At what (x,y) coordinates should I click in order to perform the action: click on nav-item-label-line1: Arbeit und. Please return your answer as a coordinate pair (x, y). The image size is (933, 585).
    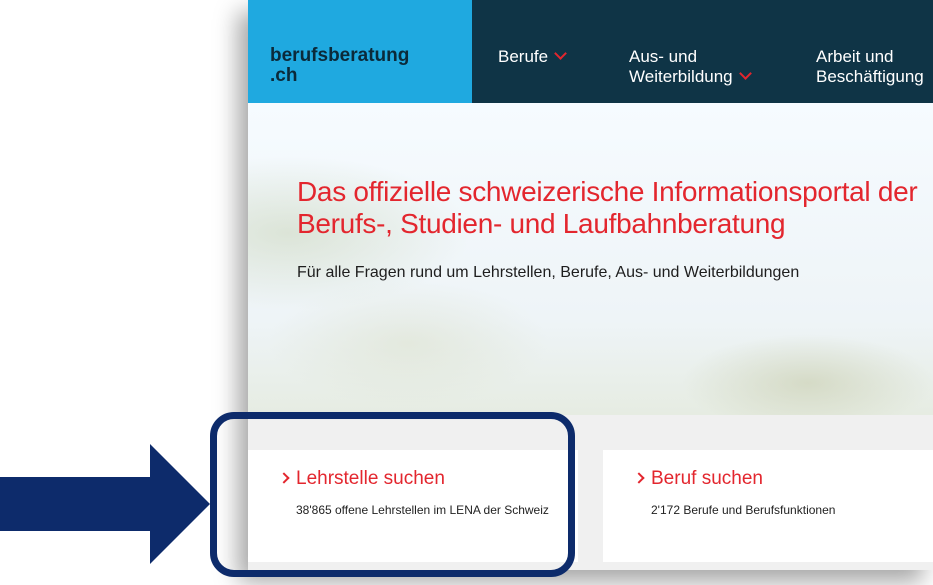
    Looking at the image, I should click on (855, 56).